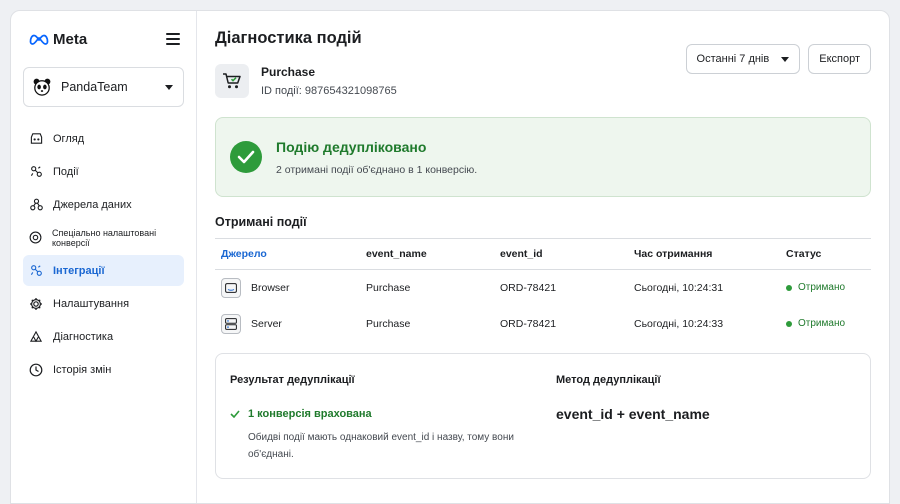 The image size is (900, 504). What do you see at coordinates (83, 336) in the screenshot?
I see `sidebar-item-label: Діагностика` at bounding box center [83, 336].